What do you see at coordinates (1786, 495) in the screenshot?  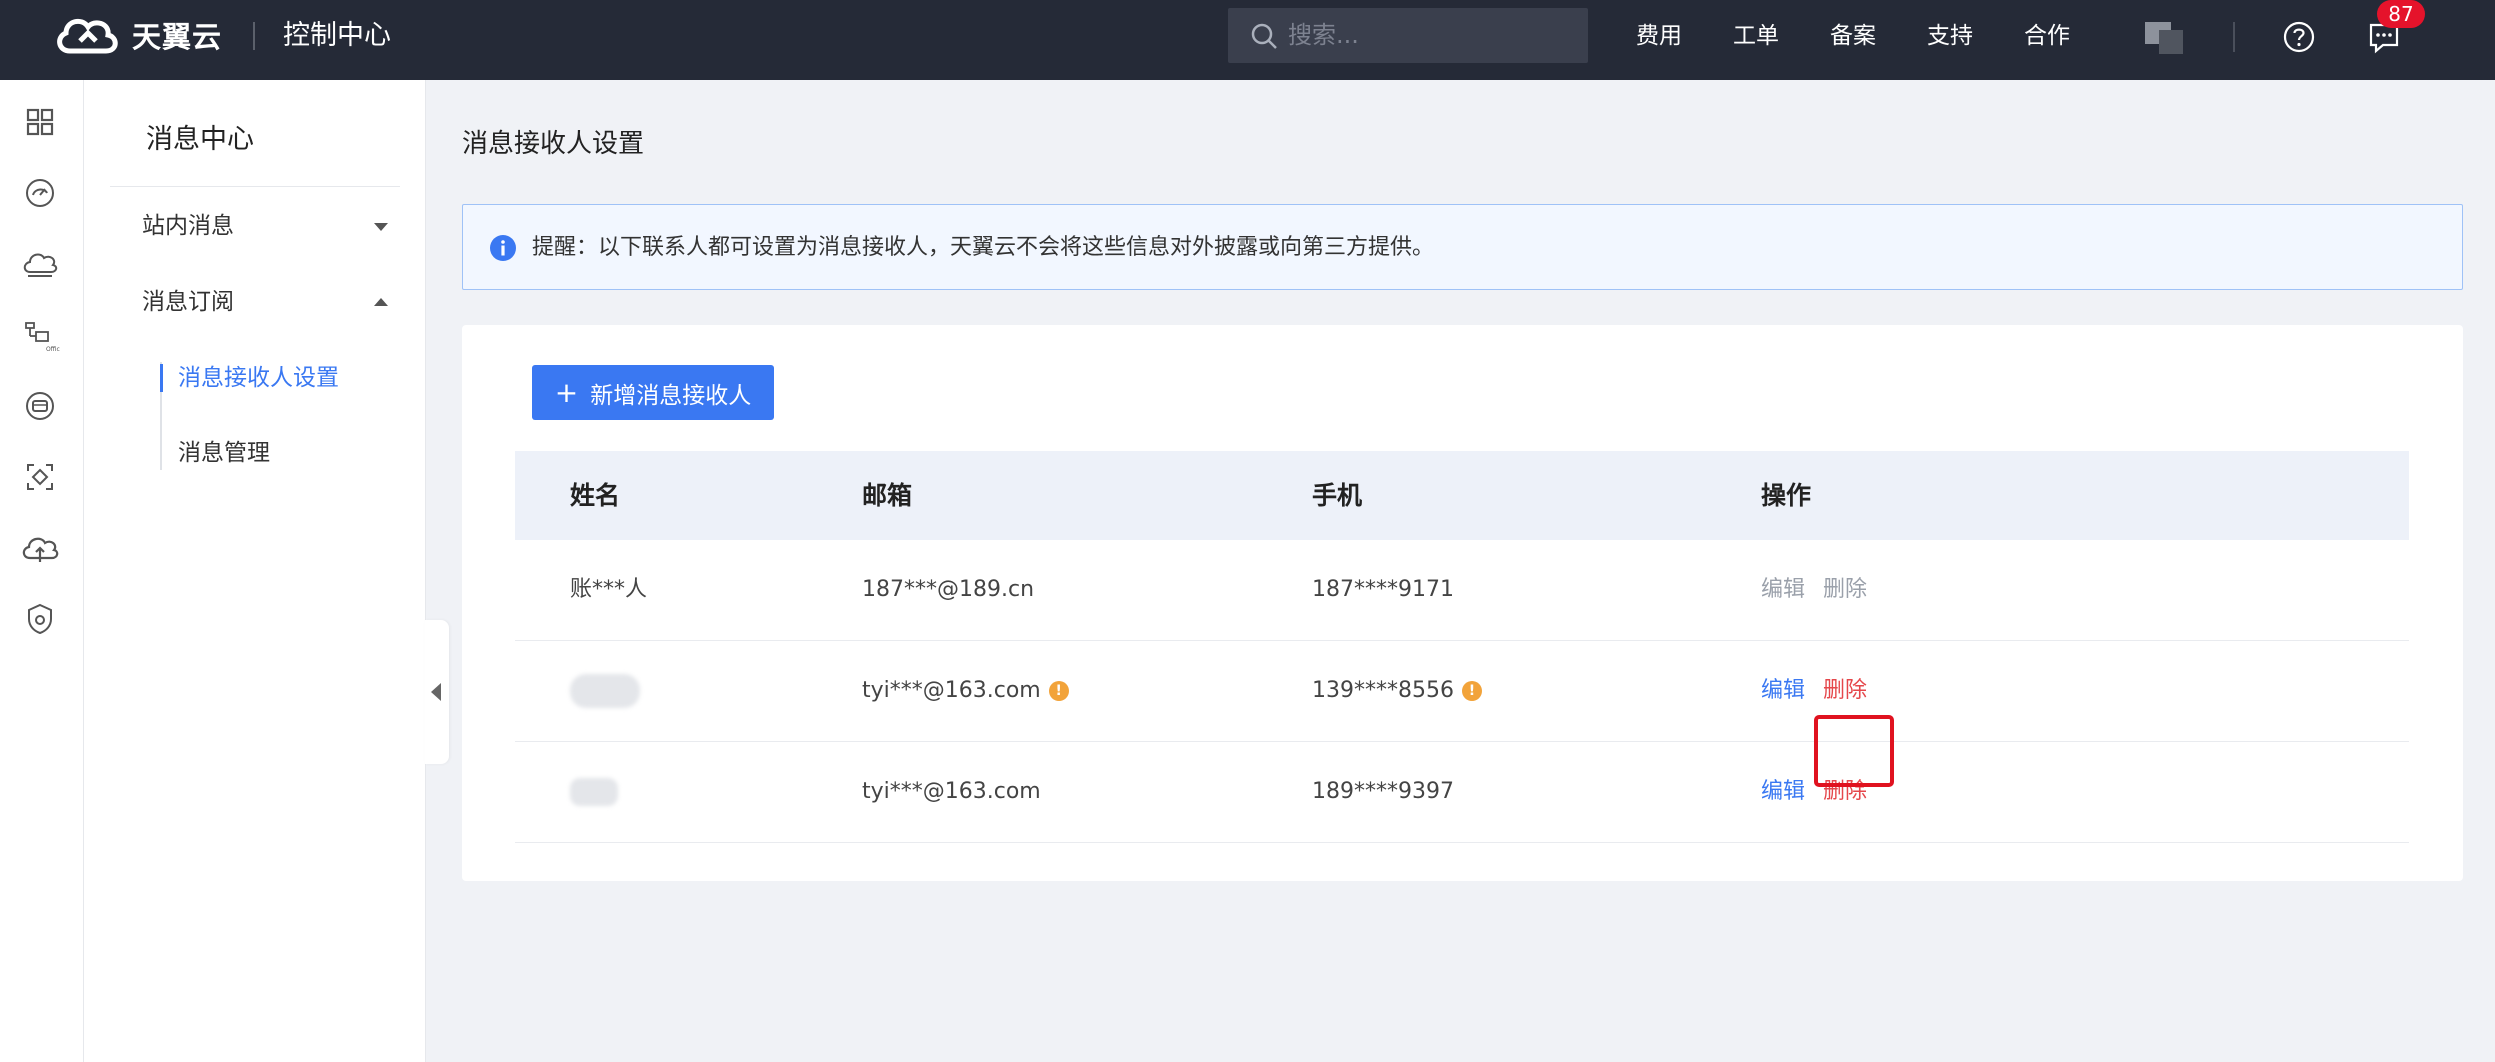 I see `column-actions: 操作` at bounding box center [1786, 495].